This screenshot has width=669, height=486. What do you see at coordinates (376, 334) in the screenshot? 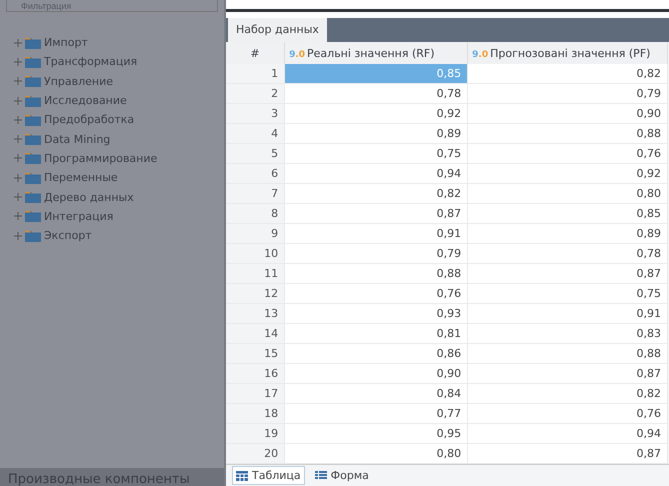
I see `table-cell: 0,81` at bounding box center [376, 334].